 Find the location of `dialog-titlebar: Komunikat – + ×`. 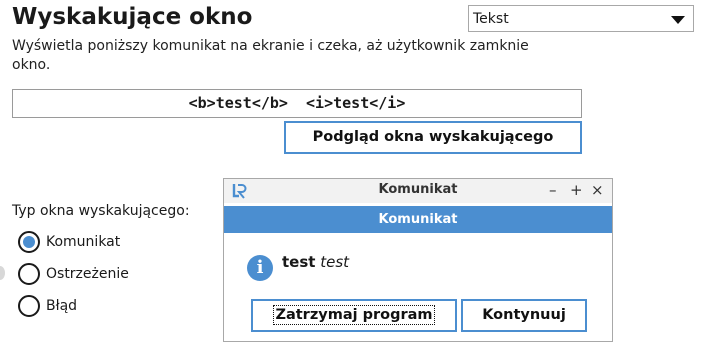

dialog-titlebar: Komunikat – + × is located at coordinates (418, 191).